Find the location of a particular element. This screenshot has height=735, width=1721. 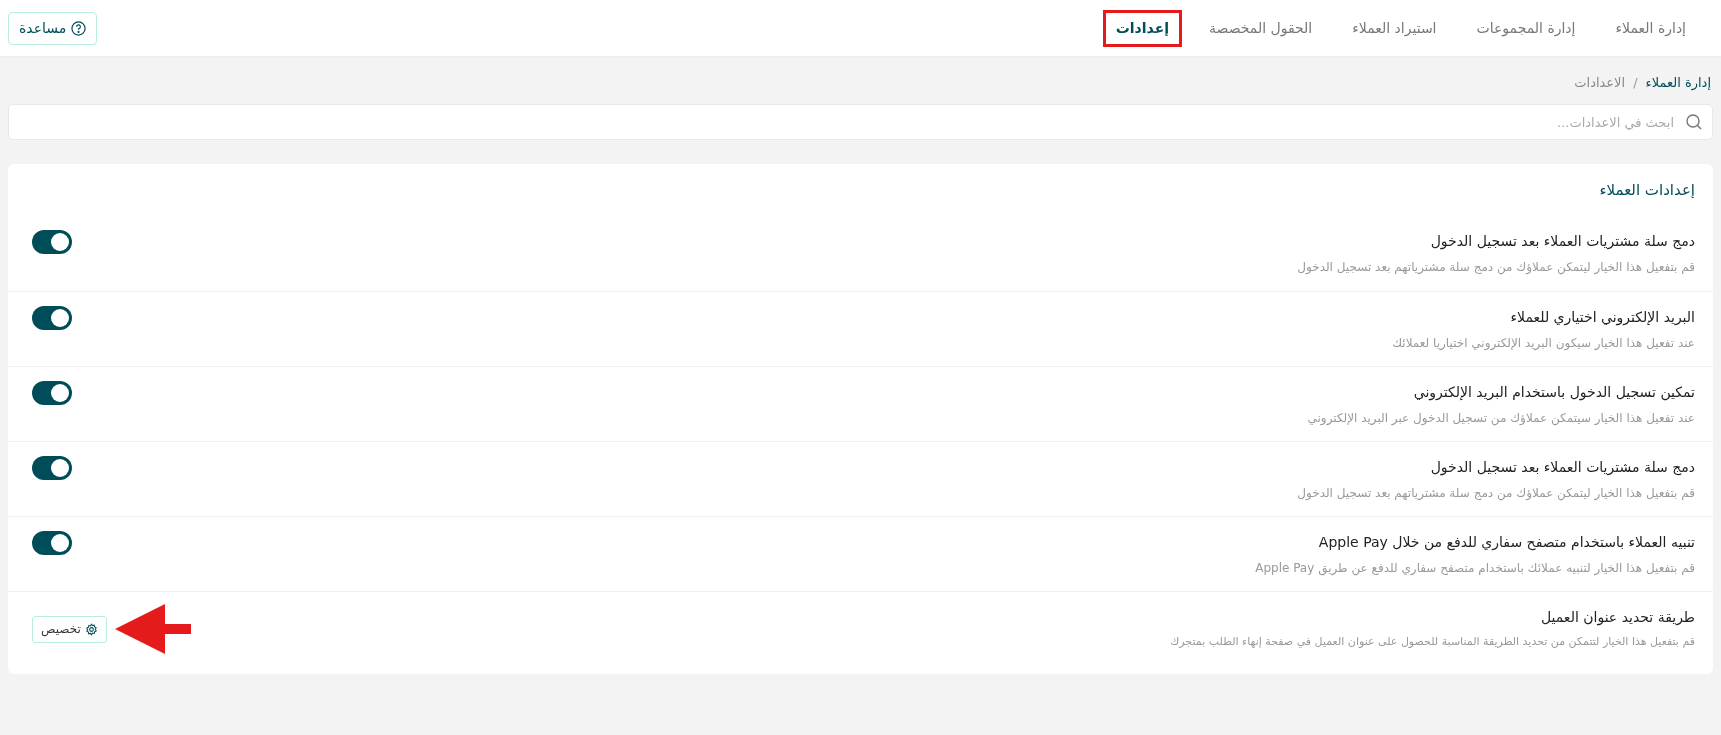

breadcrumb-current: الاعدادات is located at coordinates (1600, 83).